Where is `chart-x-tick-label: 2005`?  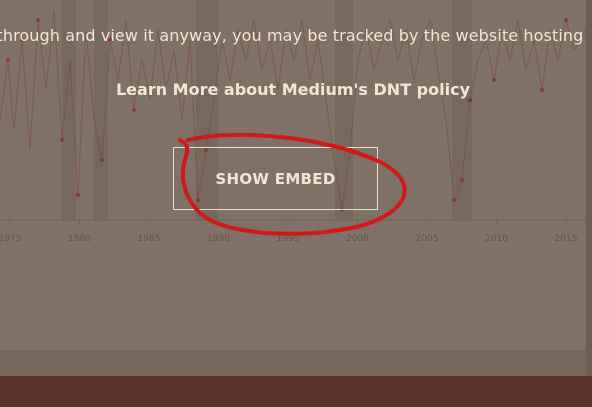 chart-x-tick-label: 2005 is located at coordinates (427, 239).